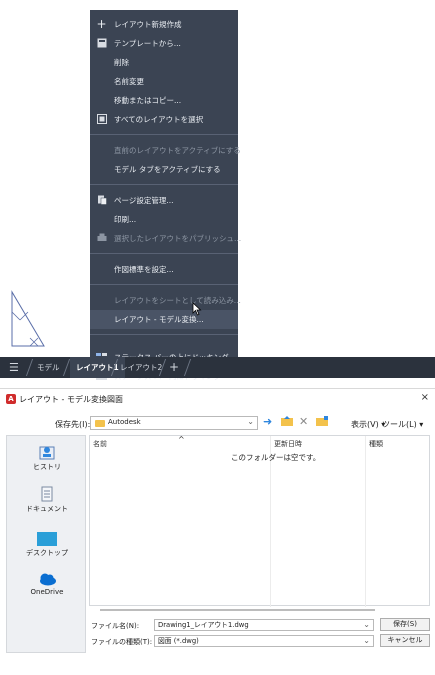 The width and height of the screenshot is (435, 675). What do you see at coordinates (47, 494) in the screenshot?
I see `documents-icon` at bounding box center [47, 494].